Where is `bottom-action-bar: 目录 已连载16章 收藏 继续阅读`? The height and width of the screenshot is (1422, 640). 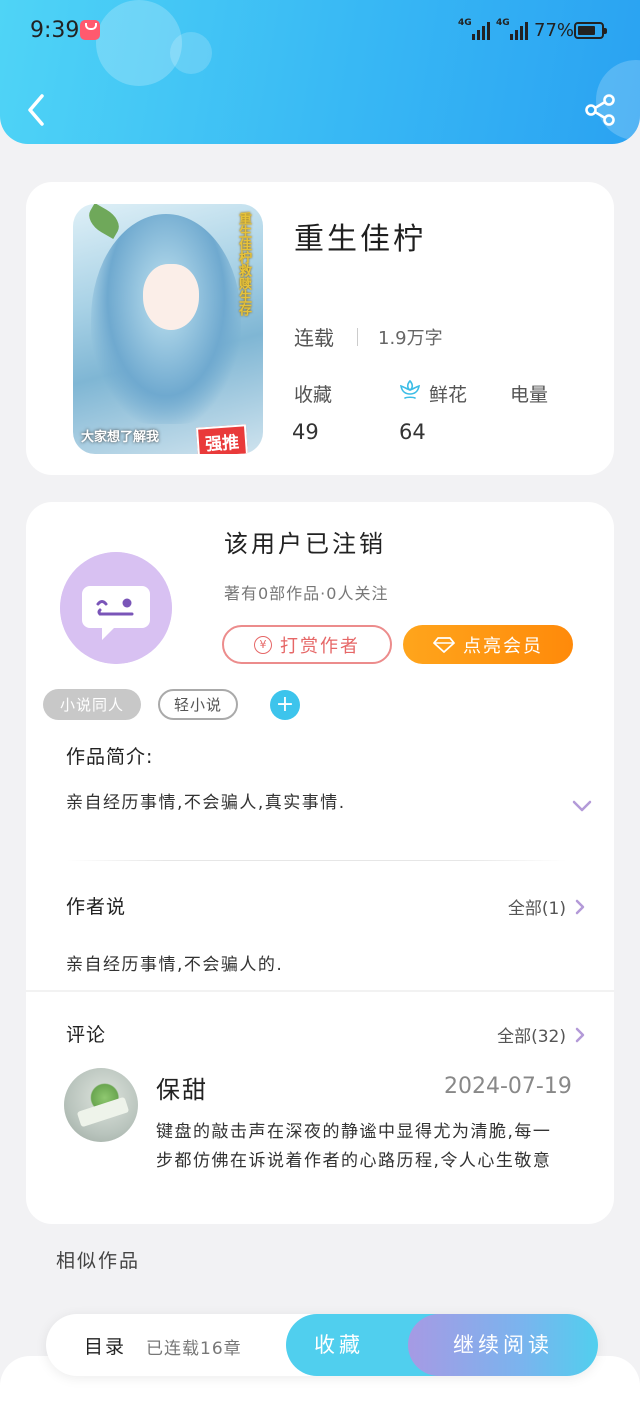 bottom-action-bar: 目录 已连载16章 收藏 继续阅读 is located at coordinates (322, 1345).